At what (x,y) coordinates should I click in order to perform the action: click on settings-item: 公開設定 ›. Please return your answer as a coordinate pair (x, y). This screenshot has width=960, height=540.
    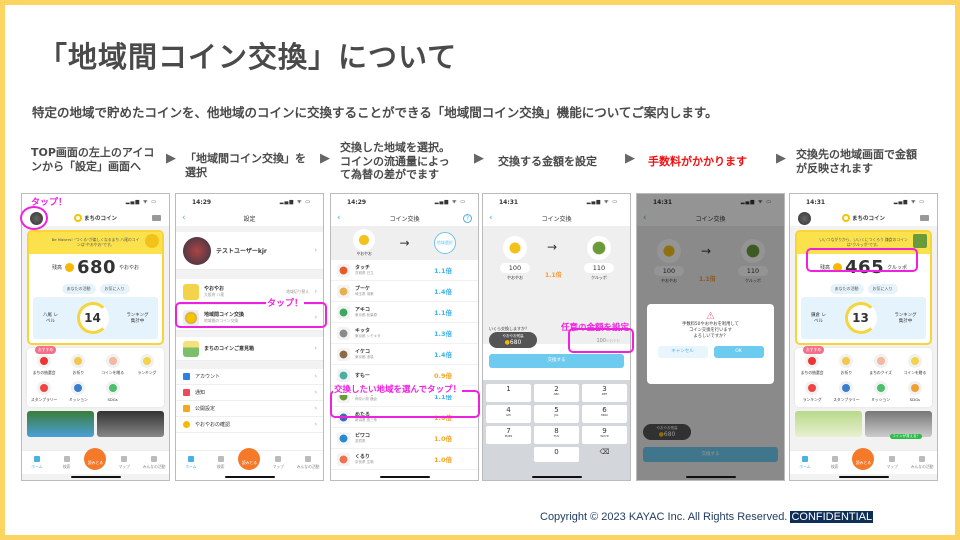
    Looking at the image, I should click on (249, 409).